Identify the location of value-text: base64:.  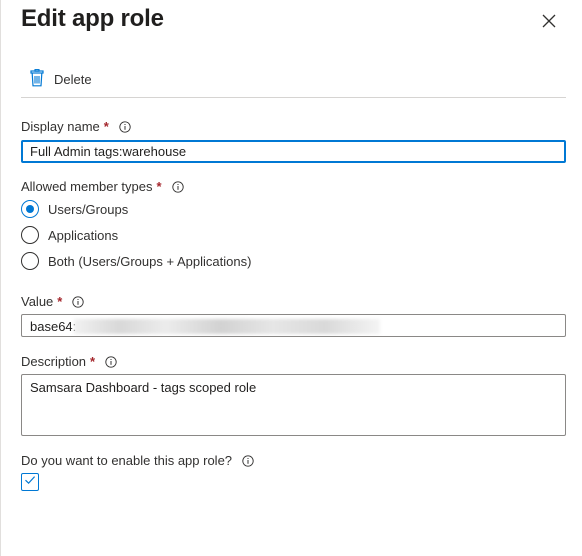
(53, 326).